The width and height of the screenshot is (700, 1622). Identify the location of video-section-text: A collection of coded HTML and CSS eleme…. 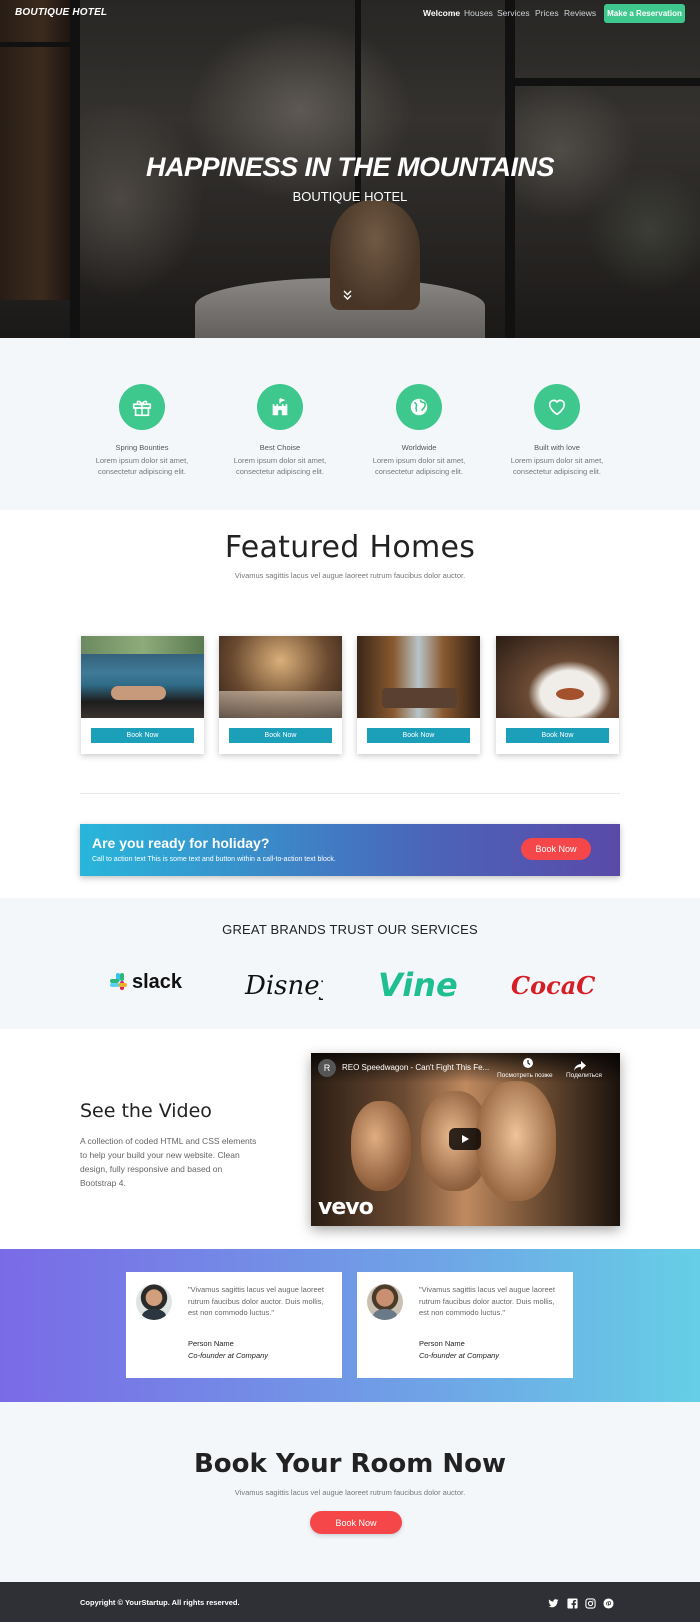
(168, 1162).